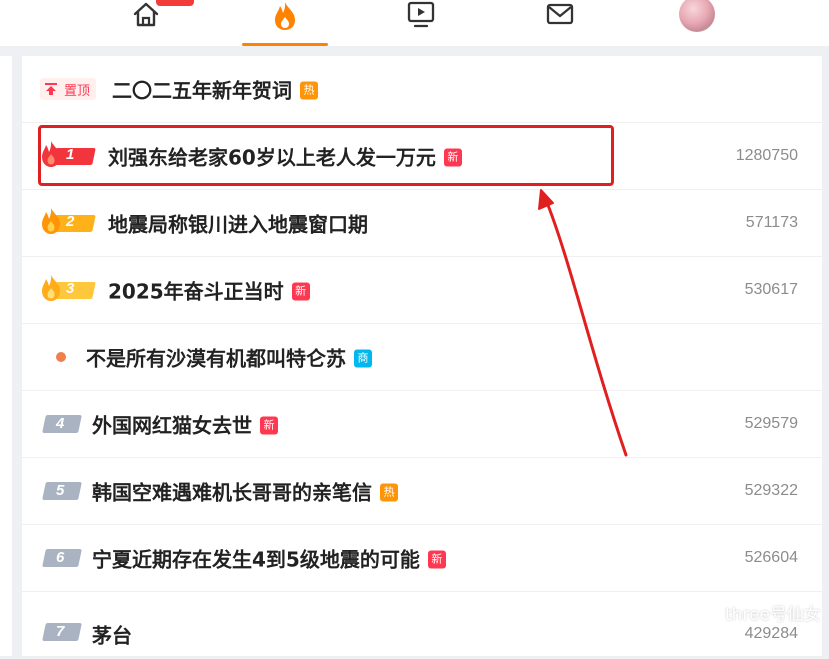 Image resolution: width=829 pixels, height=659 pixels. I want to click on table-row: 6 宁夏近期存在发生4到5级地震的可能新 526604, so click(422, 558).